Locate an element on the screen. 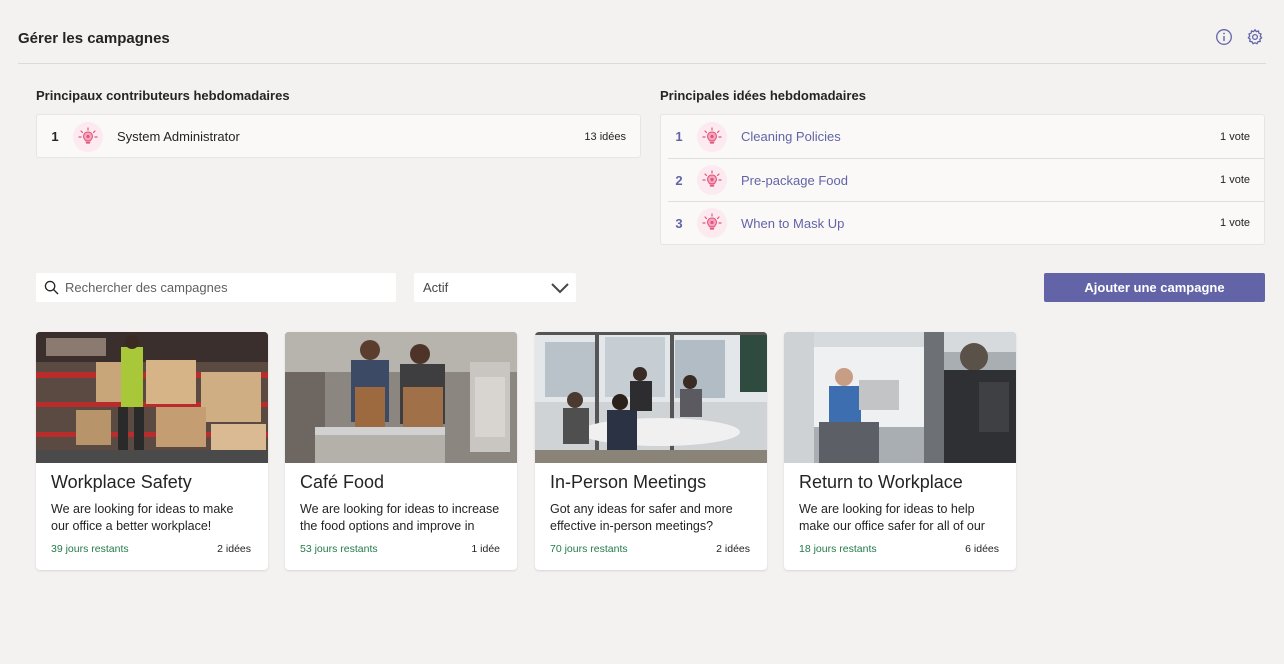  campaign-days-remaining: 53 jours restants is located at coordinates (339, 549).